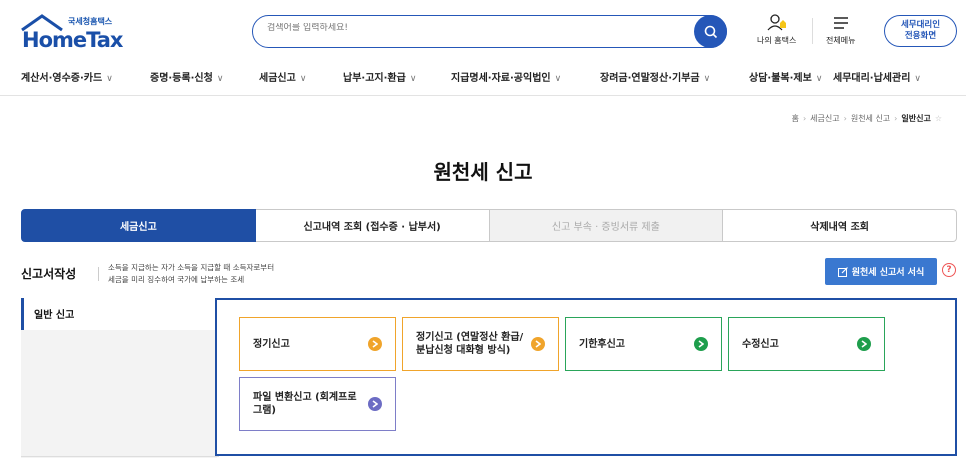  Describe the element at coordinates (840, 30) in the screenshot. I see `all-menu-button: 전체메뉴` at that location.